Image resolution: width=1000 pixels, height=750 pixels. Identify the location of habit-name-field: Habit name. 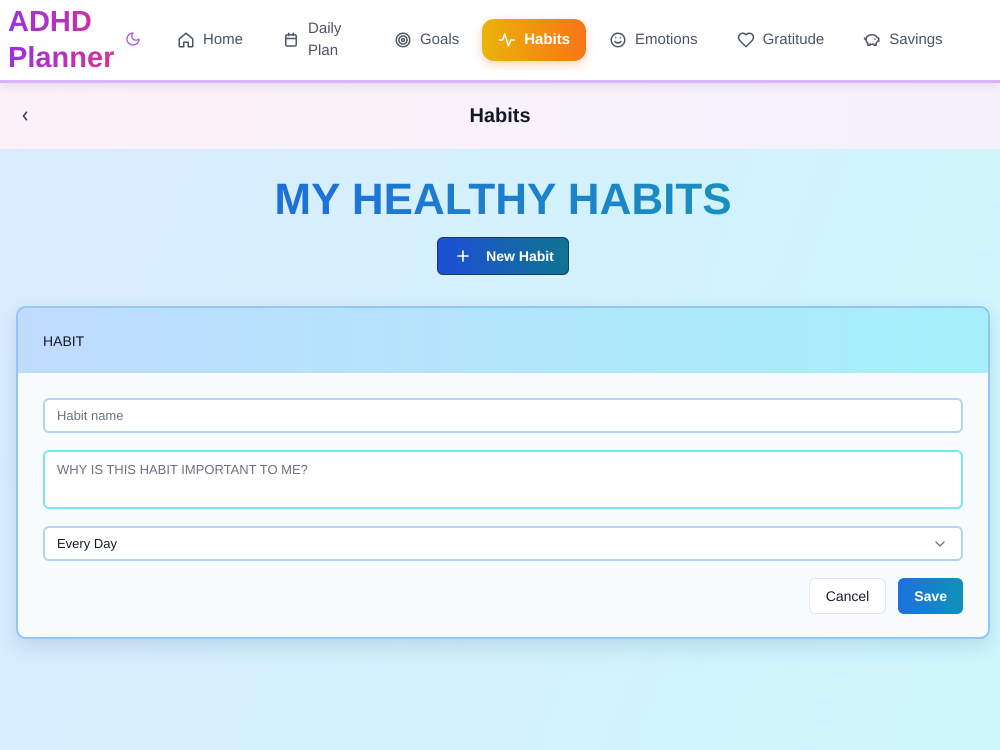
(503, 415).